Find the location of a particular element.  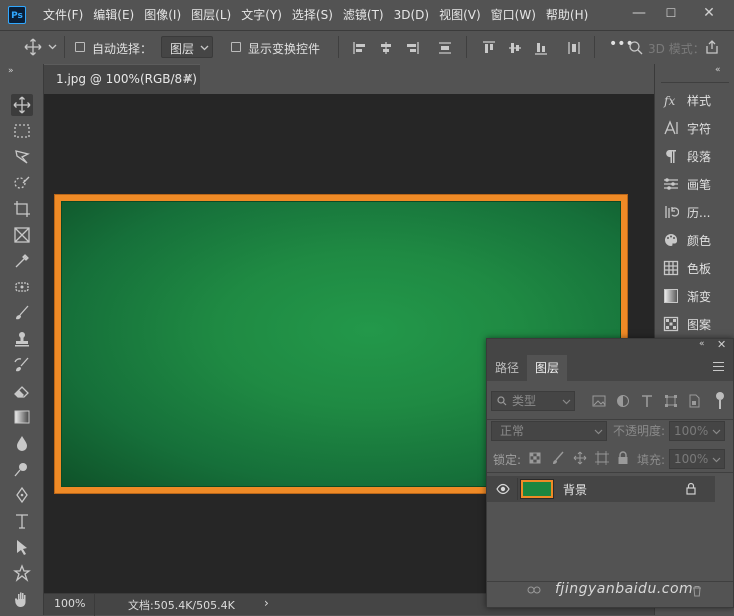

lock-all-icon is located at coordinates (623, 458).